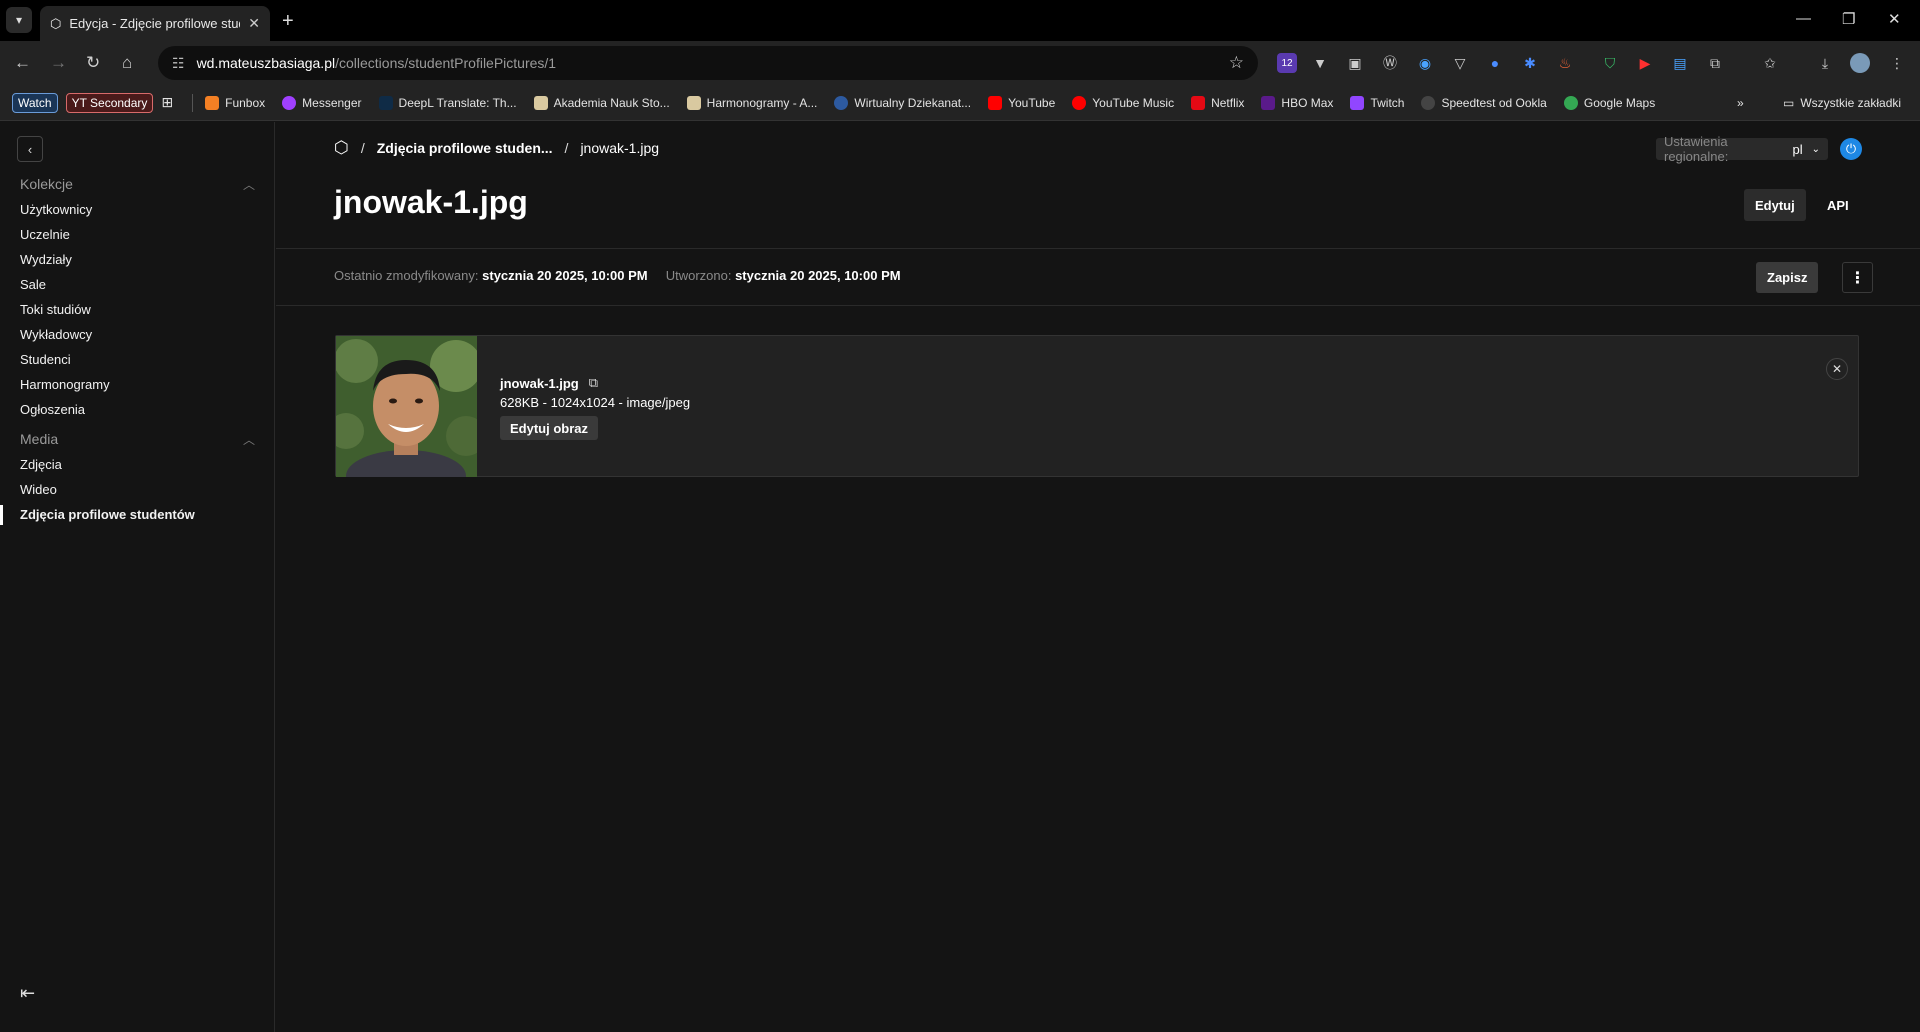 This screenshot has height=1032, width=1920. Describe the element at coordinates (1770, 63) in the screenshot. I see `reading-list-icon: ✩` at that location.